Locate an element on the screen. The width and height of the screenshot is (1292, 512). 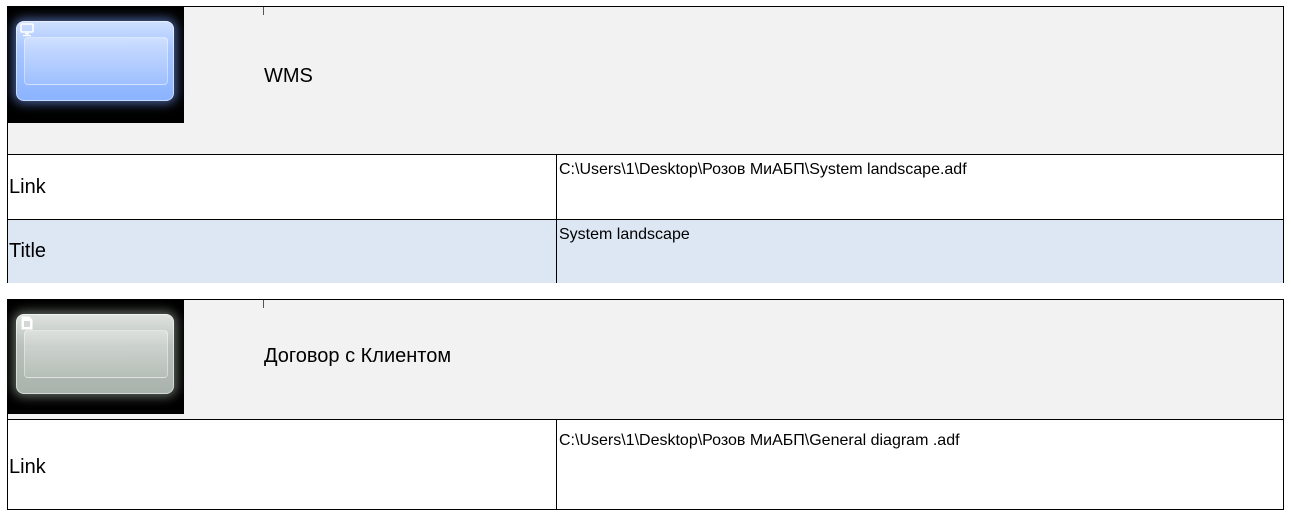
document-icon is located at coordinates (27, 323).